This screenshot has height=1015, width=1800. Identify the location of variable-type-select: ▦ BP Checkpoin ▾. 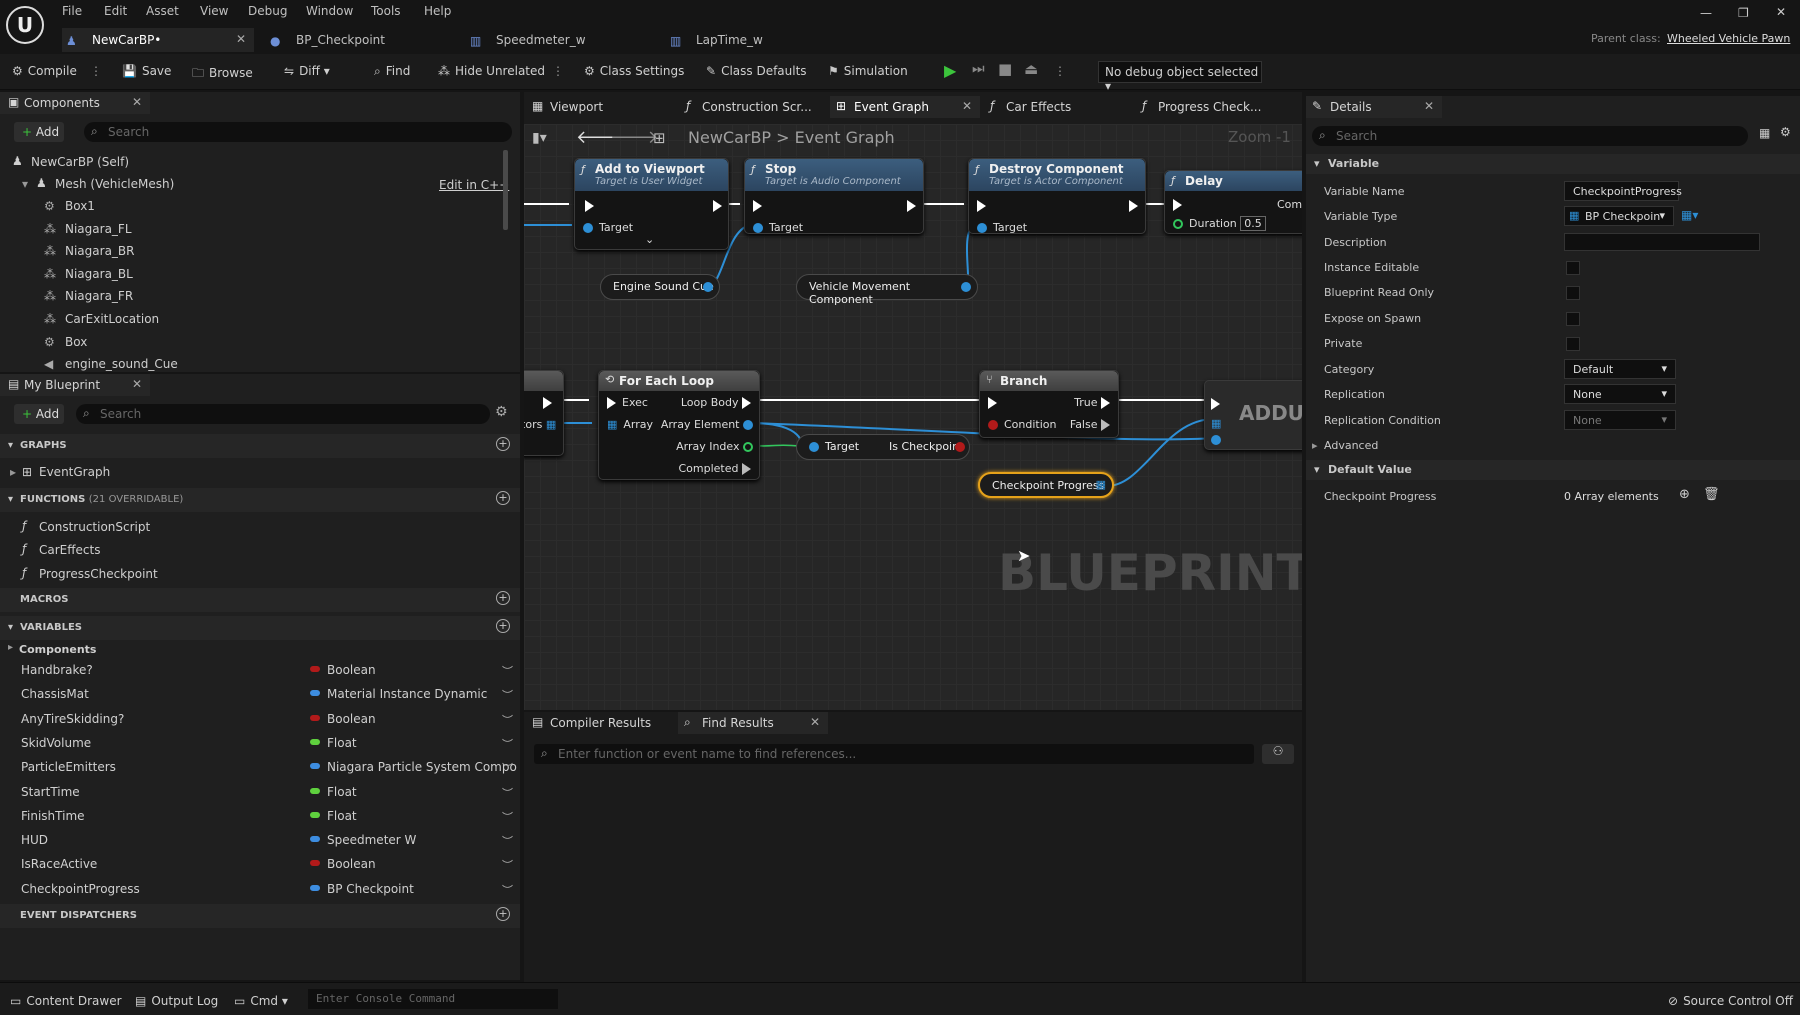
(1619, 216).